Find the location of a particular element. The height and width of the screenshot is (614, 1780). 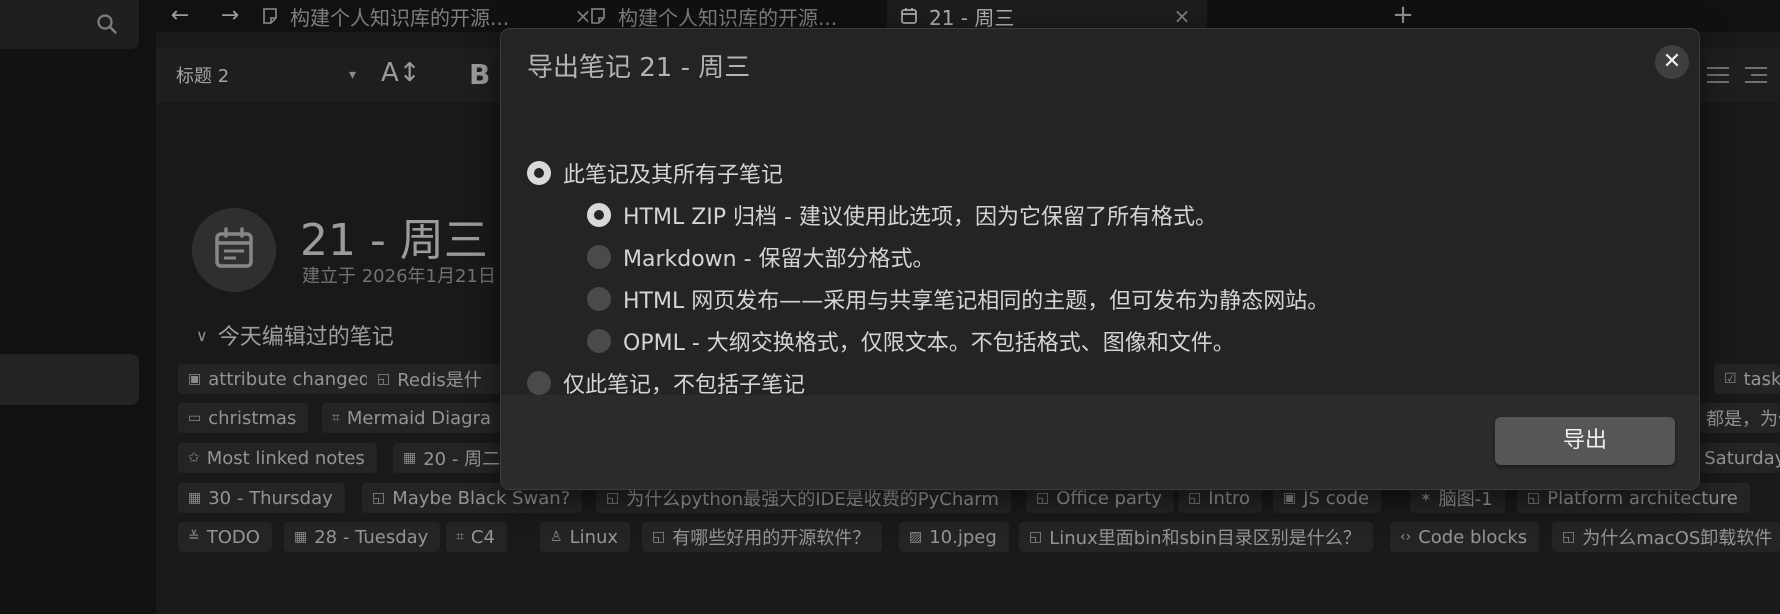

option-label: HTML ZIP 归档 - 建议使用此选项，因为它保留了所有格式。 is located at coordinates (920, 217).